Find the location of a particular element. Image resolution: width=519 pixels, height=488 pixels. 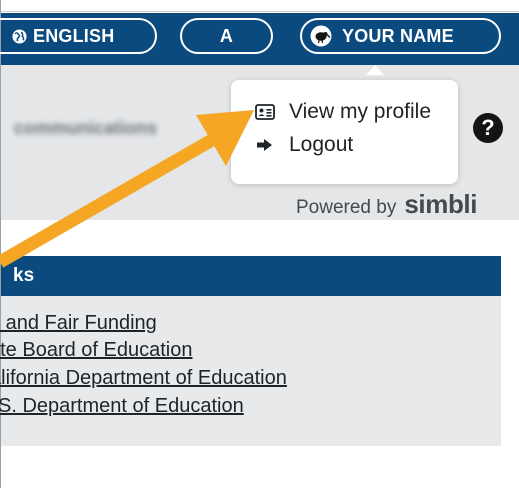

user-dropdown-menu: View my profile Logout is located at coordinates (344, 132).